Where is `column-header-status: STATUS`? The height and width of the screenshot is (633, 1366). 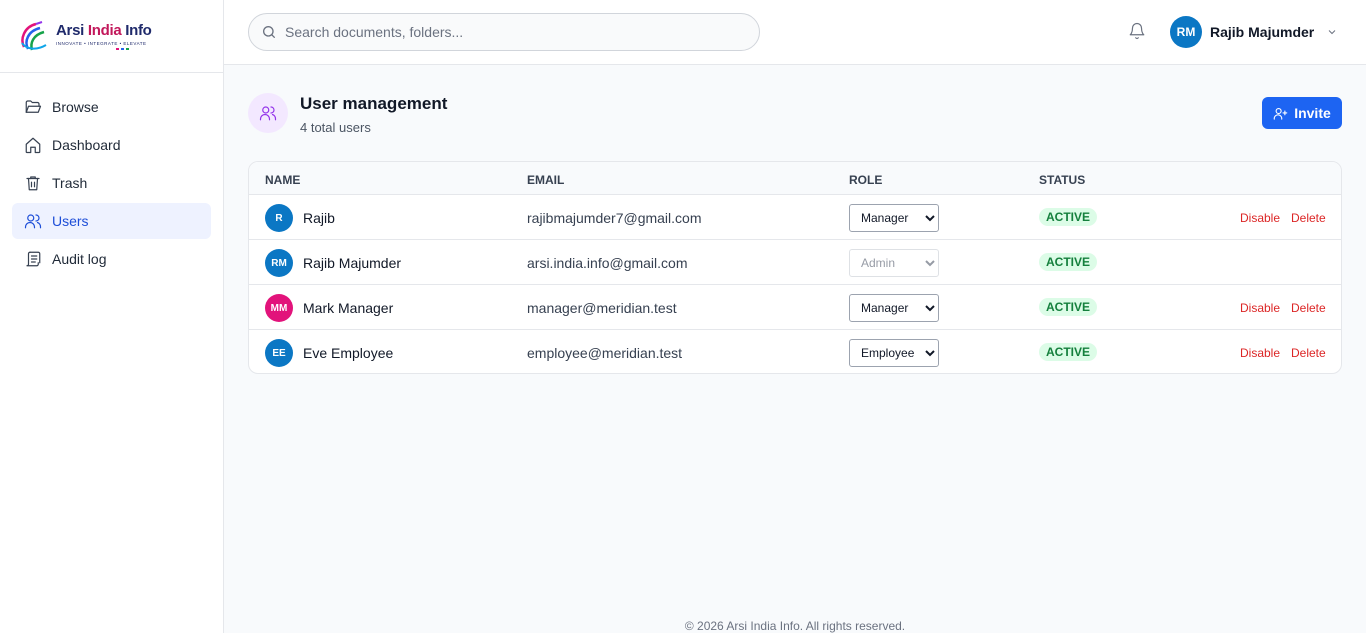
column-header-status: STATUS is located at coordinates (1062, 180).